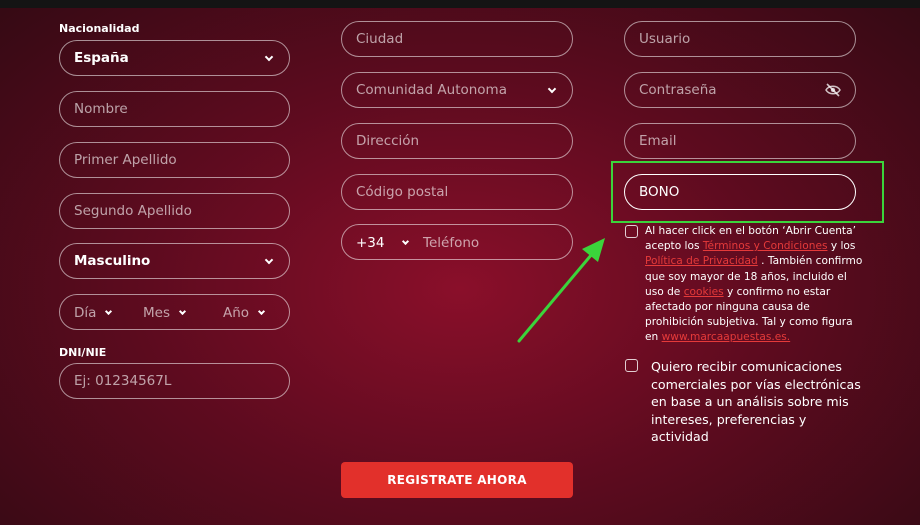 The image size is (920, 525). I want to click on username-input: Usuario, so click(740, 39).